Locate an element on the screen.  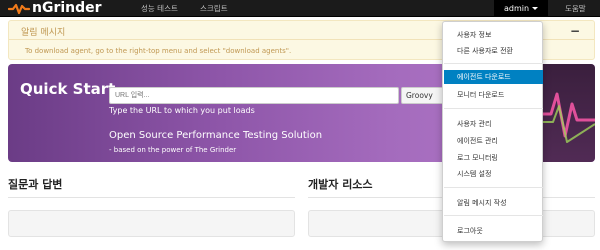
qna-section-title: 질문과 답변 is located at coordinates (35, 184).